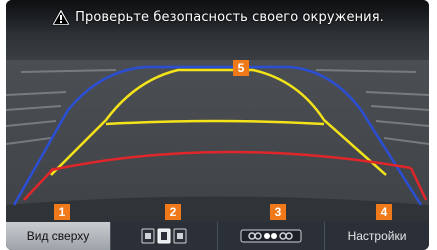 This screenshot has width=437, height=250. I want to click on camera-view-toggle-button, so click(164, 236).